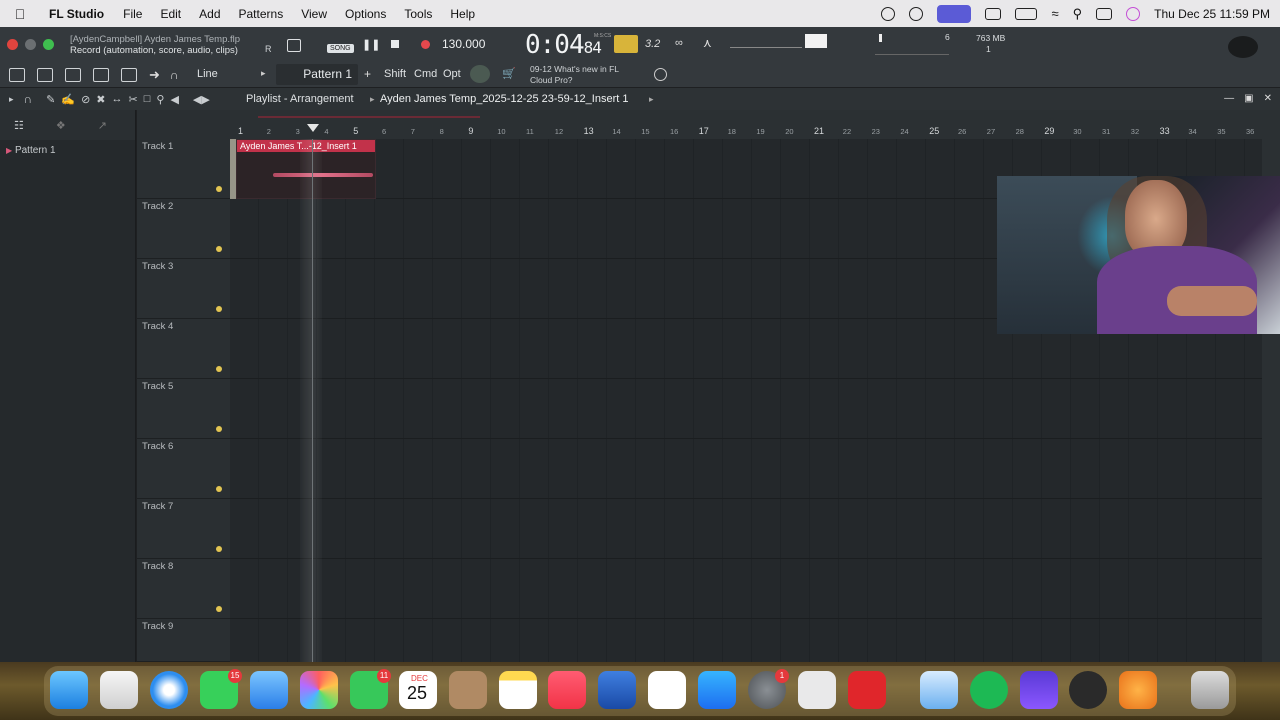 The height and width of the screenshot is (720, 1280). Describe the element at coordinates (183, 349) in the screenshot. I see `track-row: Track 4` at that location.